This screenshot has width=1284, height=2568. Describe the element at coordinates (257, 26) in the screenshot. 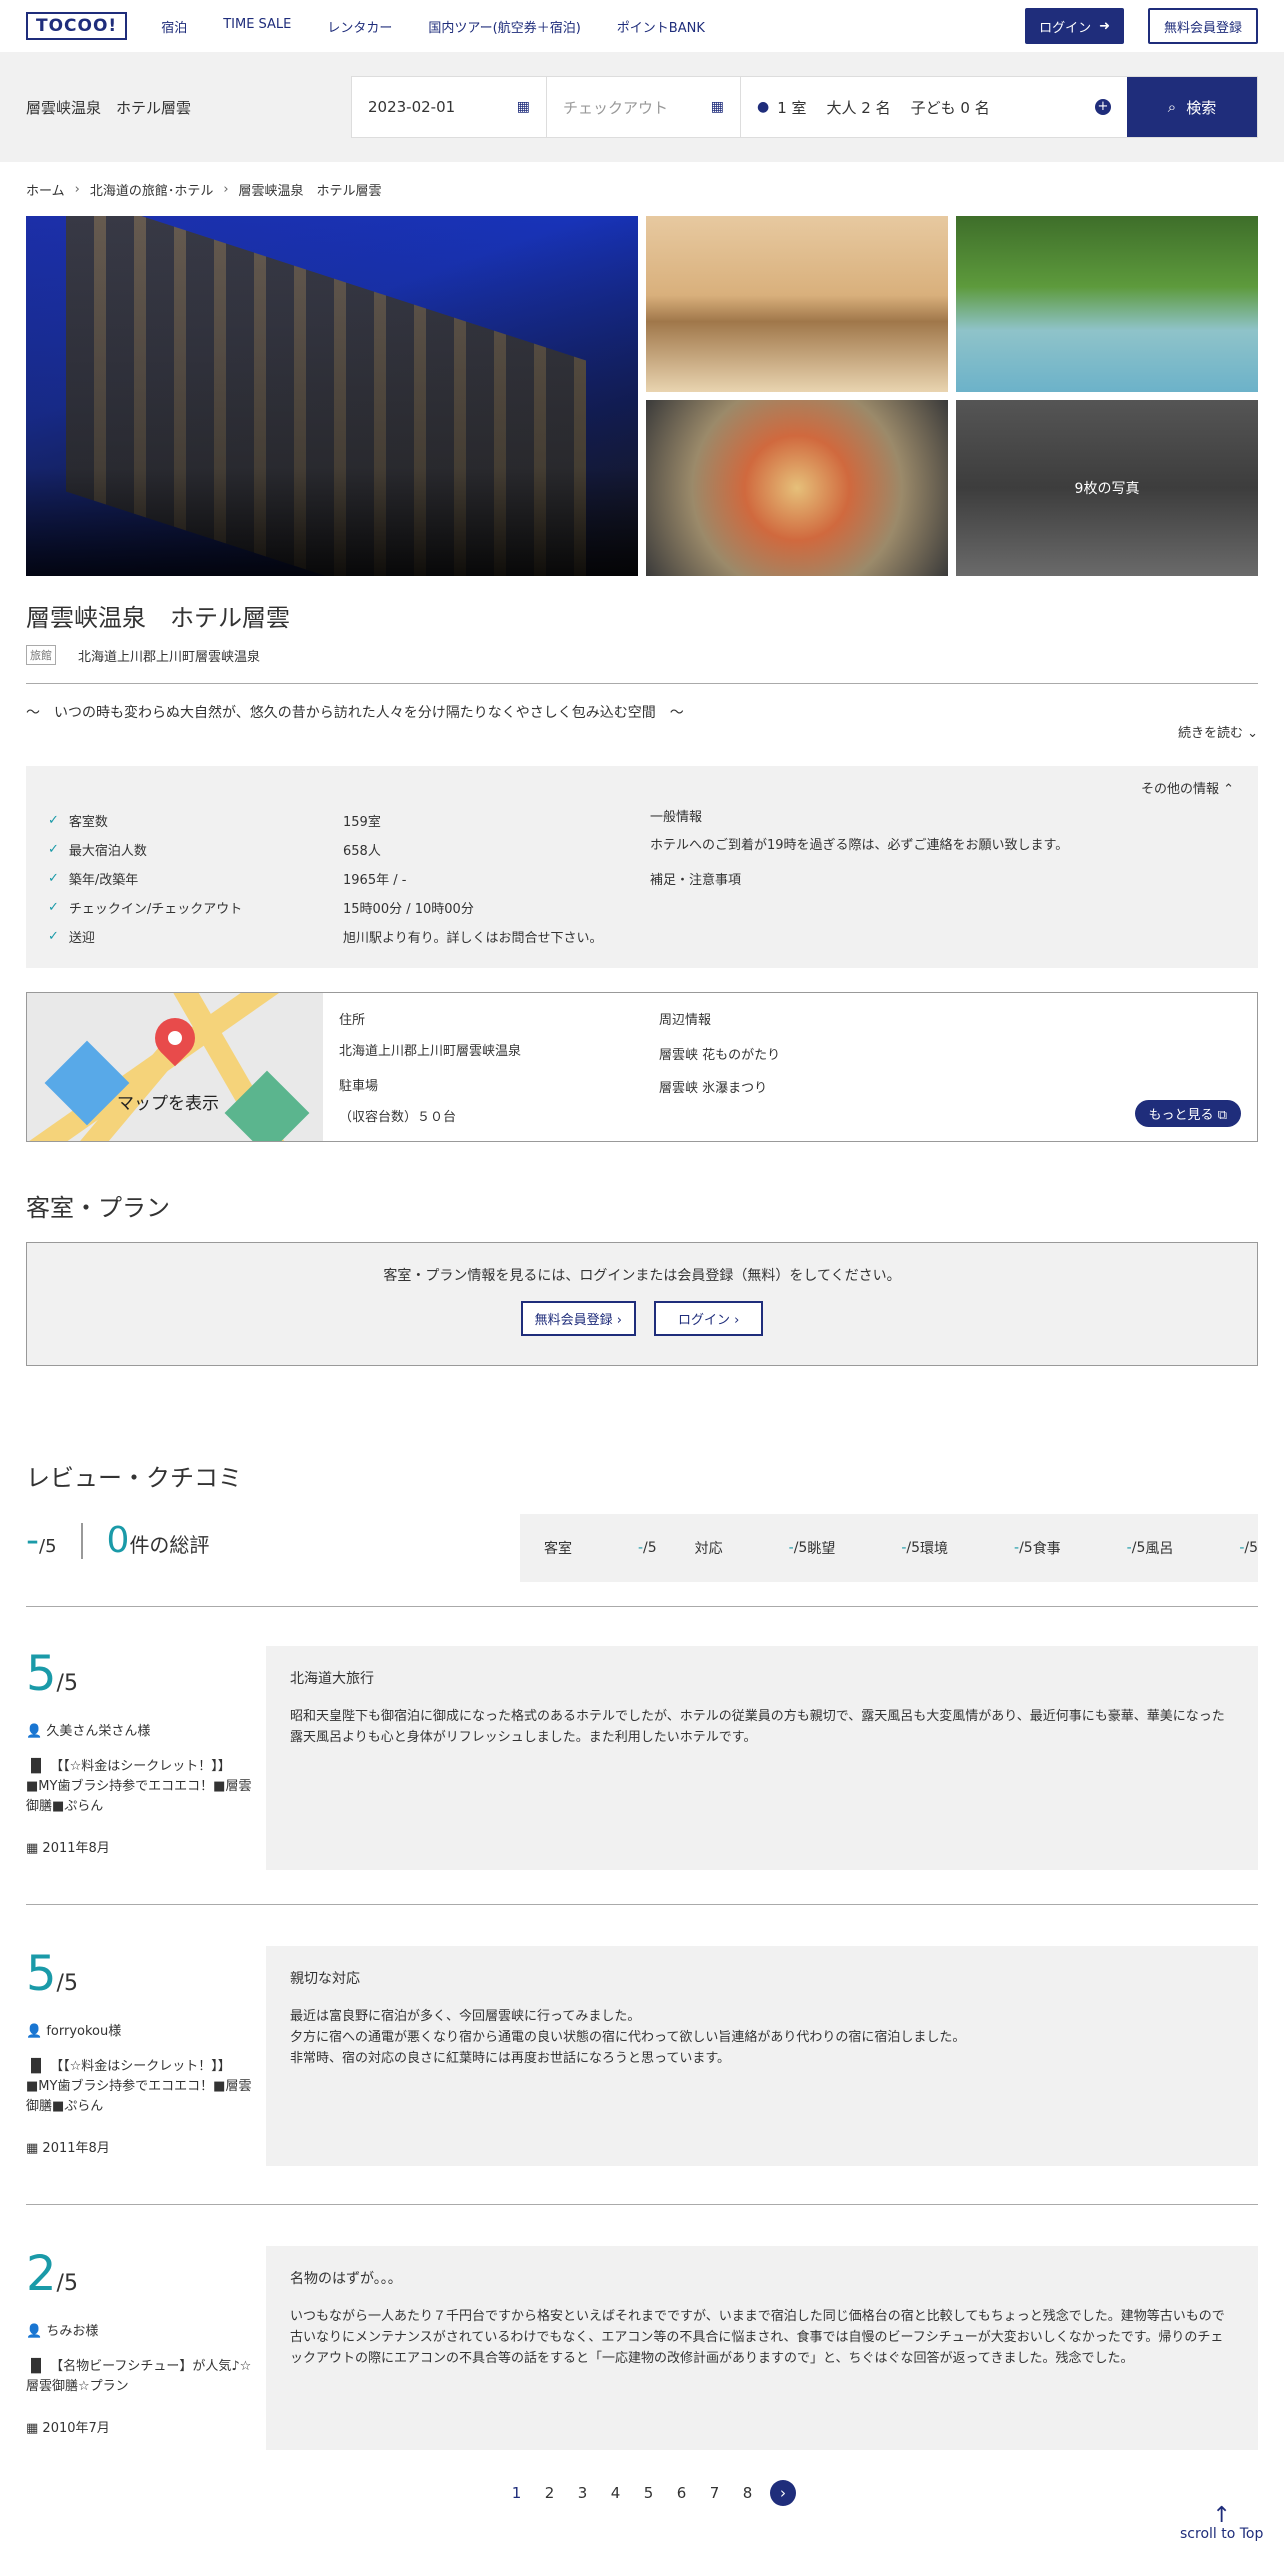

I see `nav-timesale: TIME SALE` at that location.